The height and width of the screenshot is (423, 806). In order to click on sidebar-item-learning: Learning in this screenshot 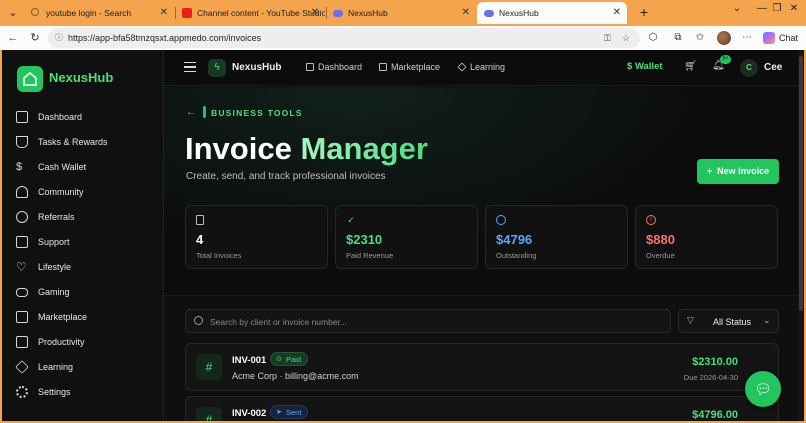, I will do `click(85, 367)`.